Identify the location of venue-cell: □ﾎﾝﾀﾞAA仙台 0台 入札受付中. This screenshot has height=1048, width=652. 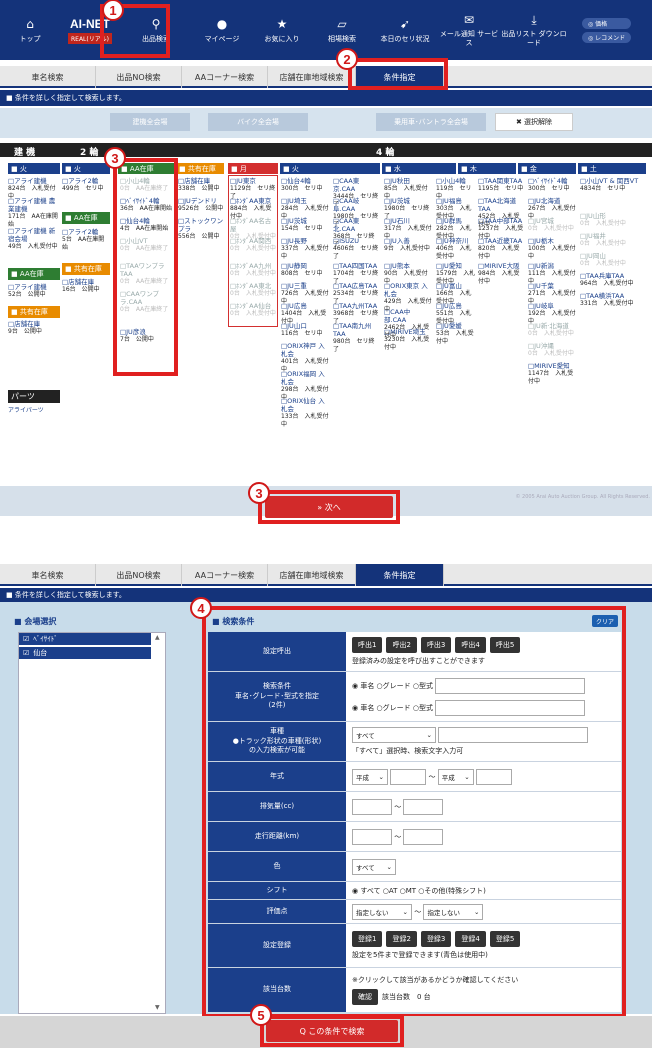
(253, 310).